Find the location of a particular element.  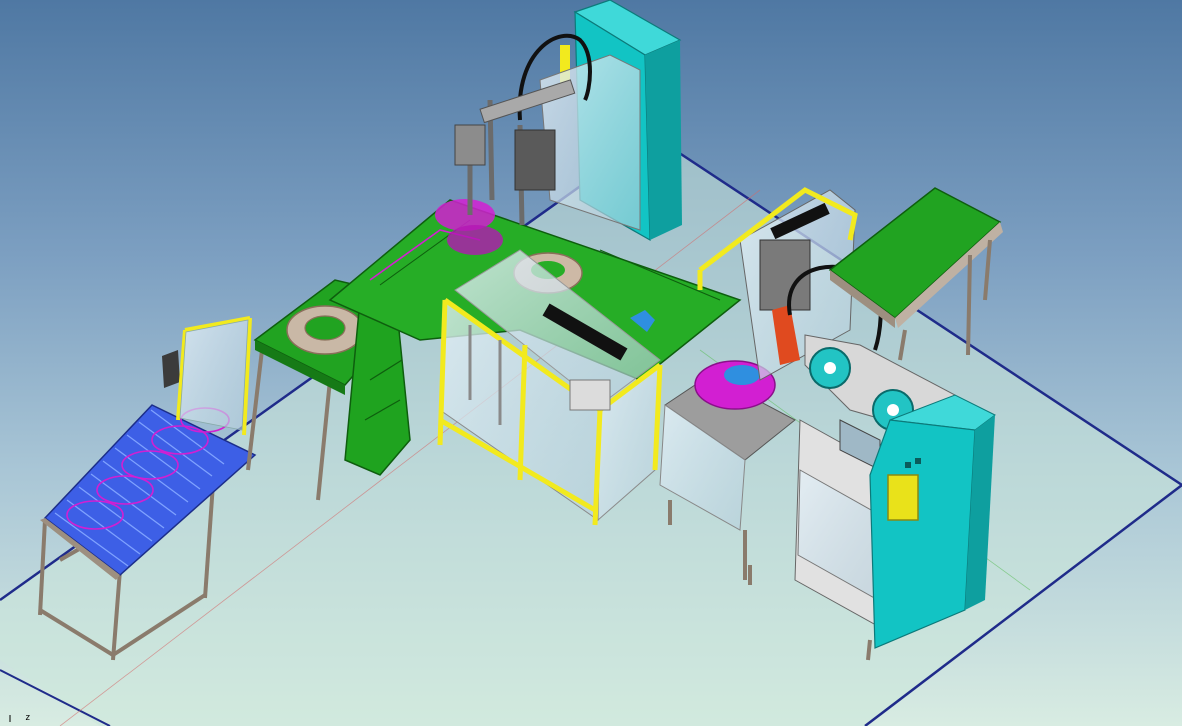

cabinet-warning-label is located at coordinates (903, 497).